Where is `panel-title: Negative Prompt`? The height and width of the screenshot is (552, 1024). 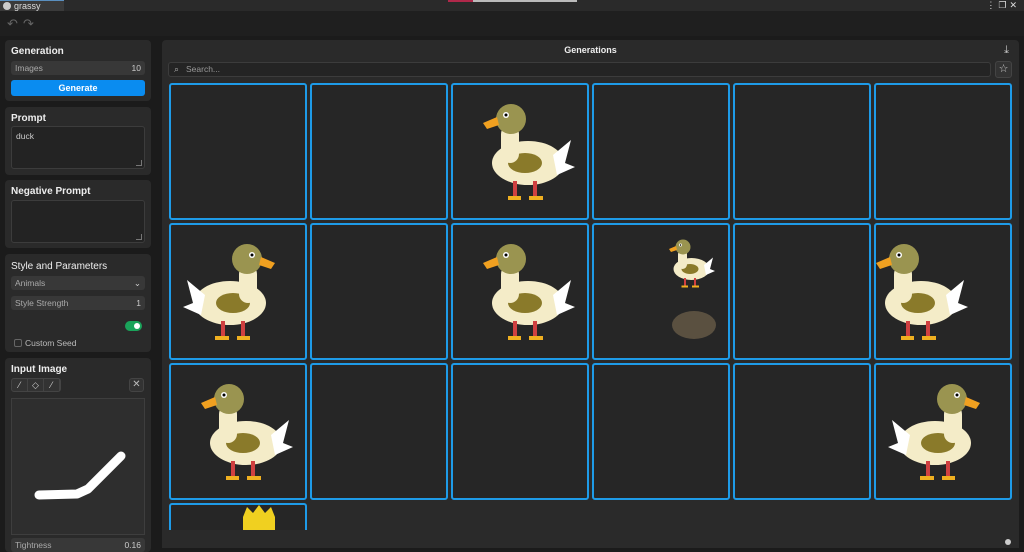 panel-title: Negative Prompt is located at coordinates (51, 191).